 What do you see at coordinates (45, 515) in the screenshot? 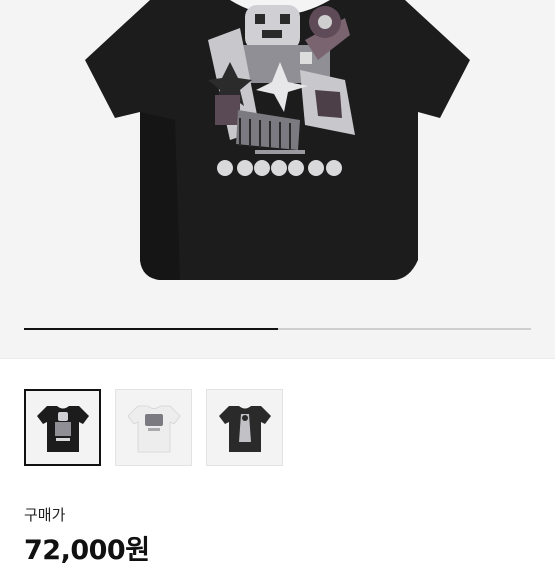
I see `price-label: 구매가` at bounding box center [45, 515].